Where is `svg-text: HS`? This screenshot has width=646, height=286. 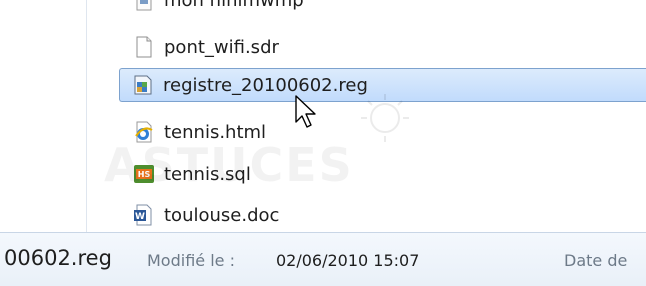 svg-text: HS is located at coordinates (144, 174).